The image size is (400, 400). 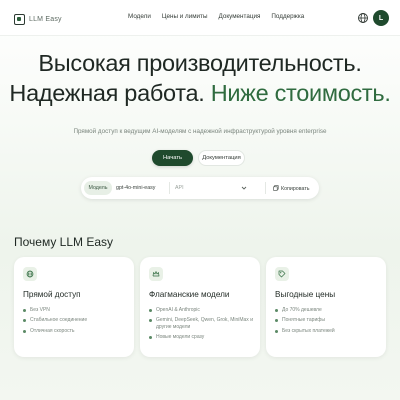 What do you see at coordinates (55, 310) in the screenshot?
I see `list-item: Без VPN` at bounding box center [55, 310].